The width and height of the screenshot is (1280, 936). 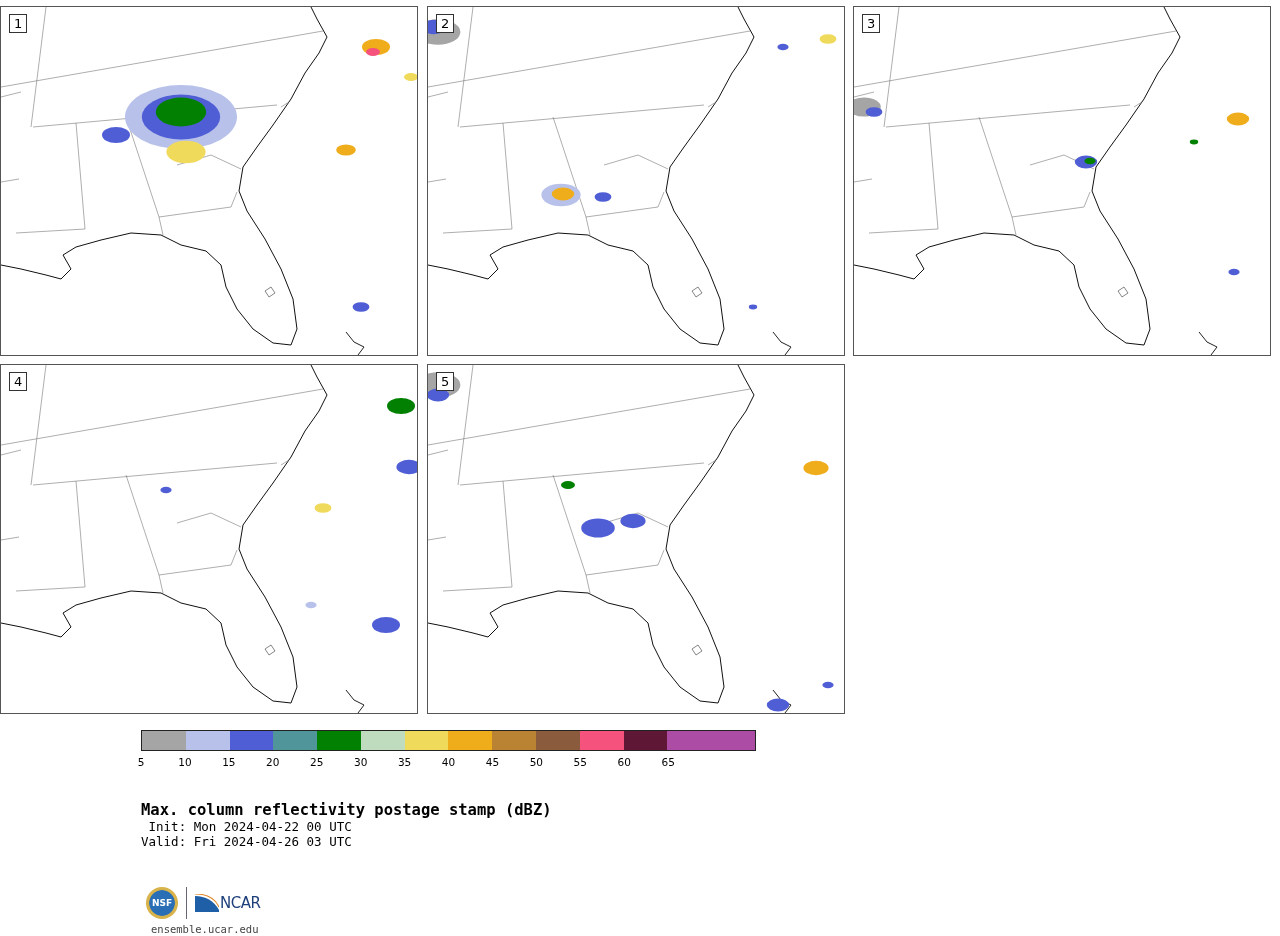 What do you see at coordinates (162, 903) in the screenshot?
I see `seal-logo: NSF` at bounding box center [162, 903].